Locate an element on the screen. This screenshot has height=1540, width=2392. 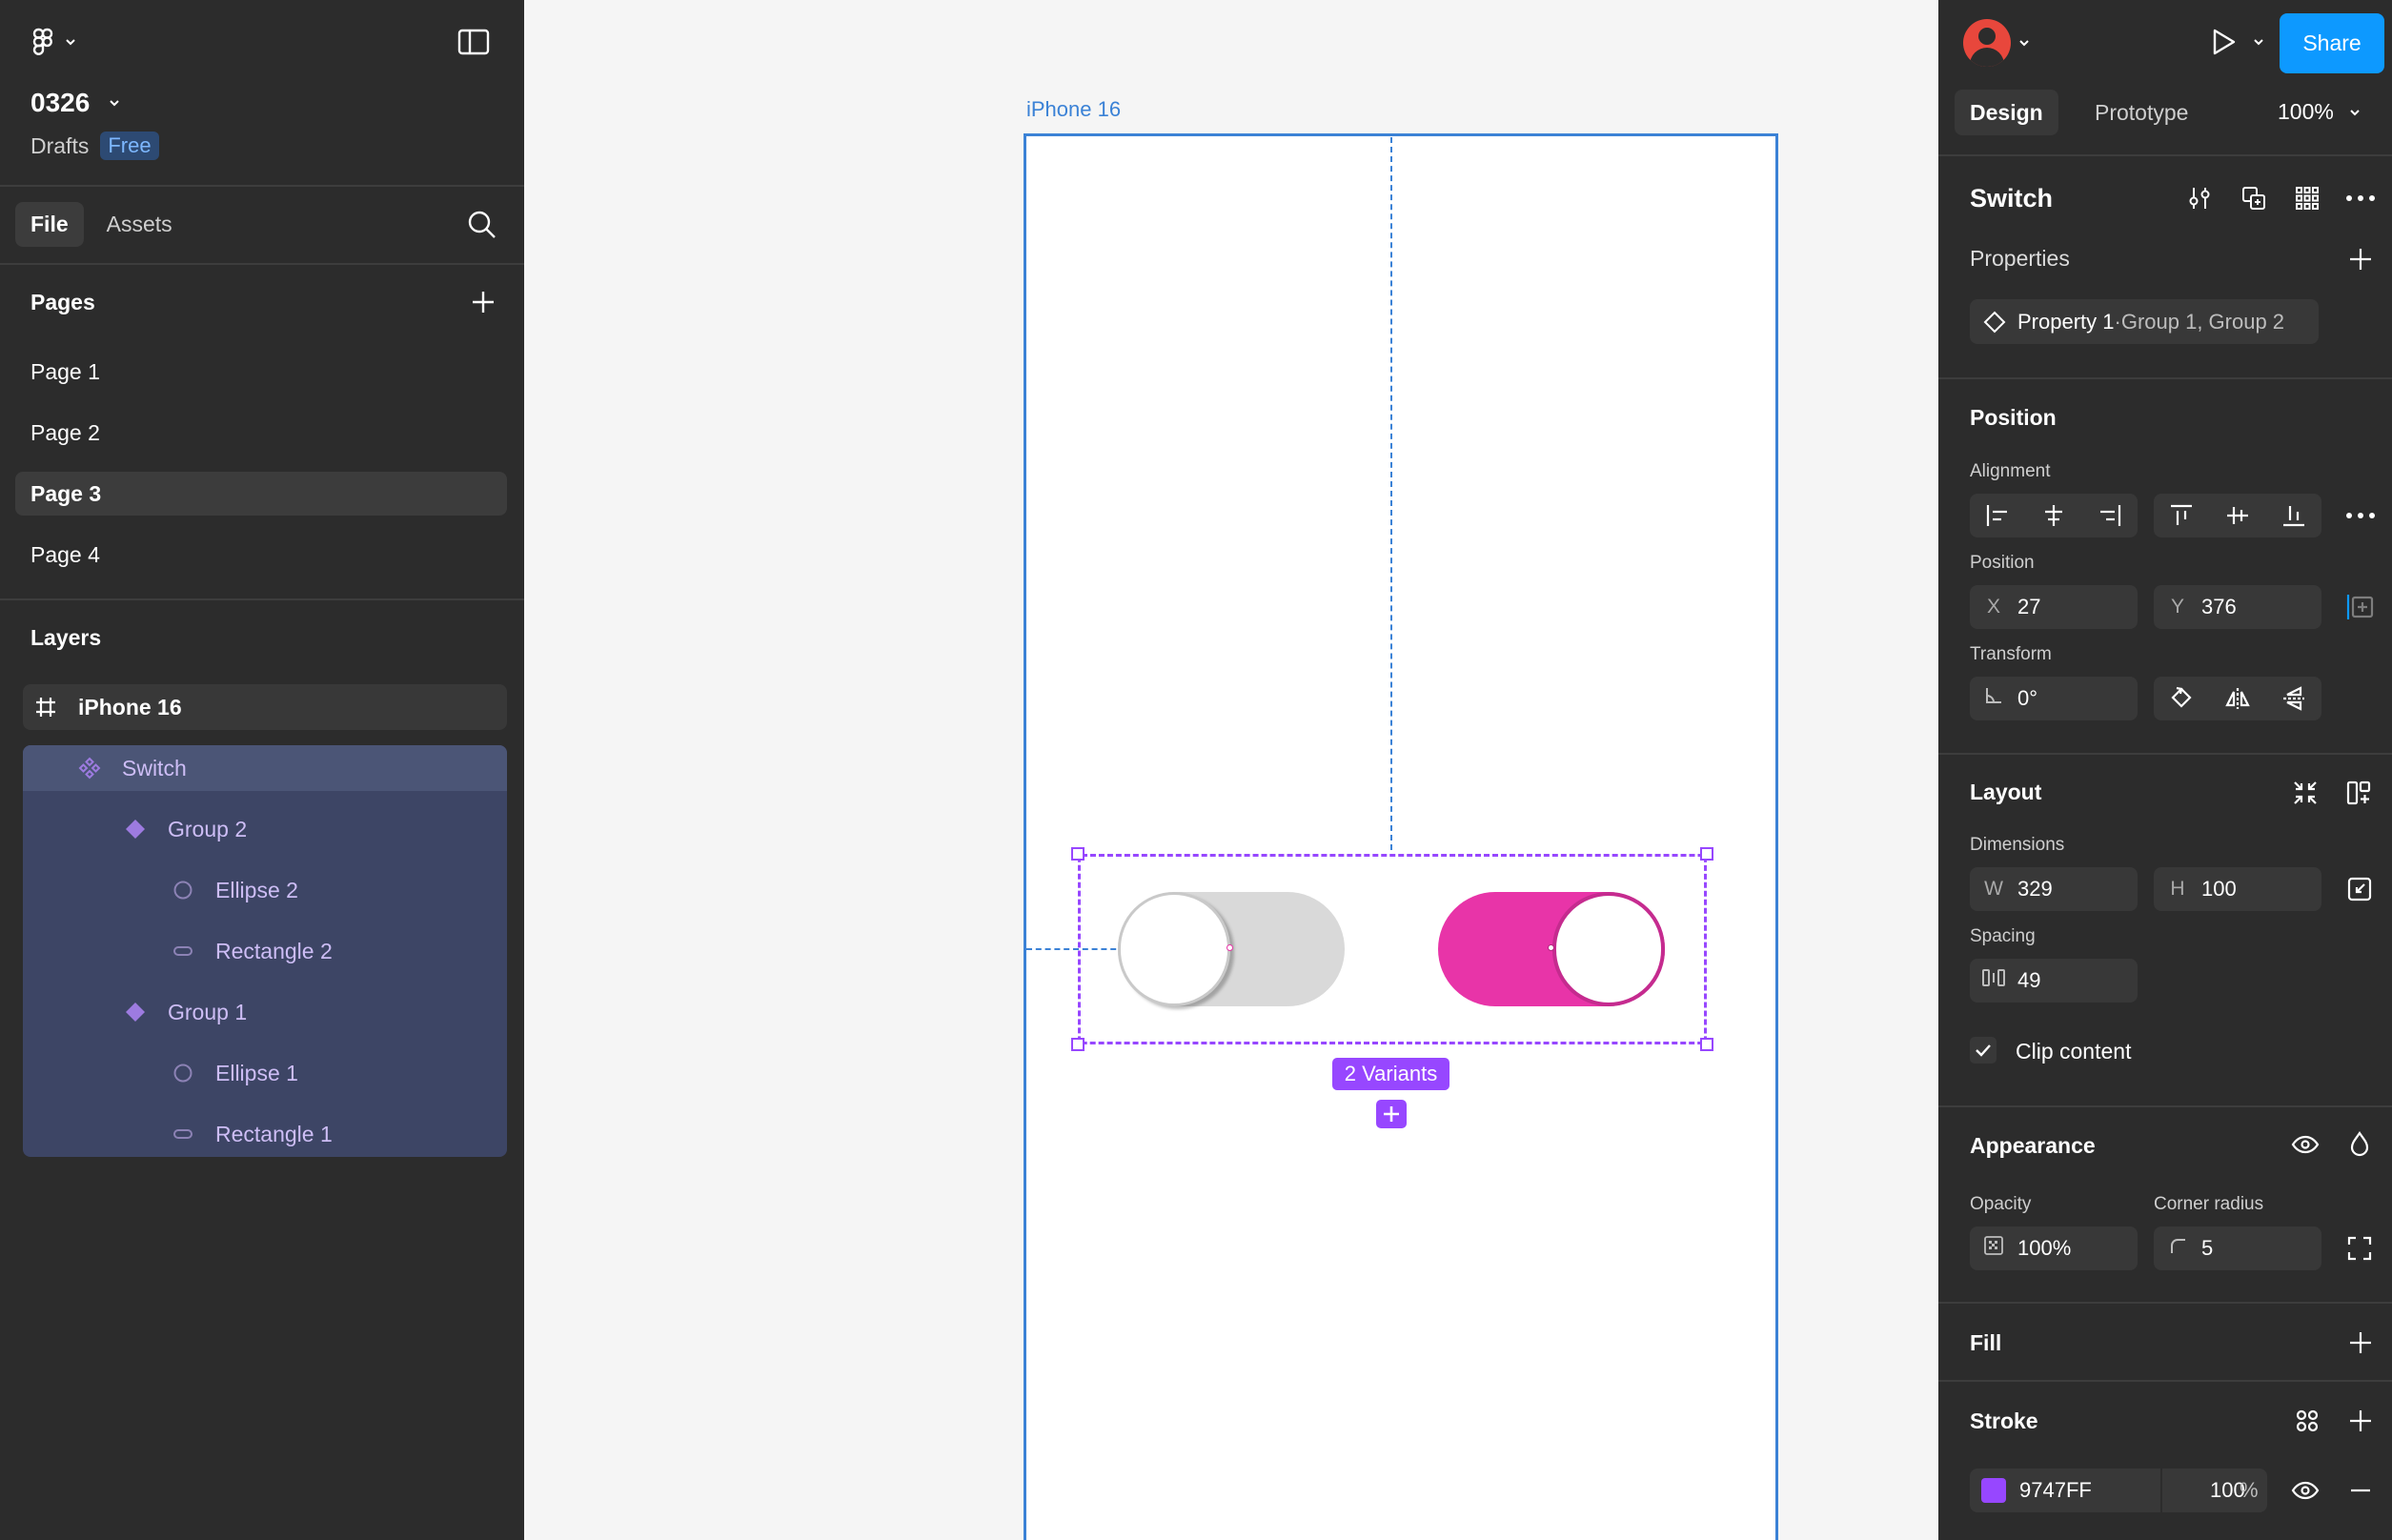
layer-switch: Switch is located at coordinates (132, 768).